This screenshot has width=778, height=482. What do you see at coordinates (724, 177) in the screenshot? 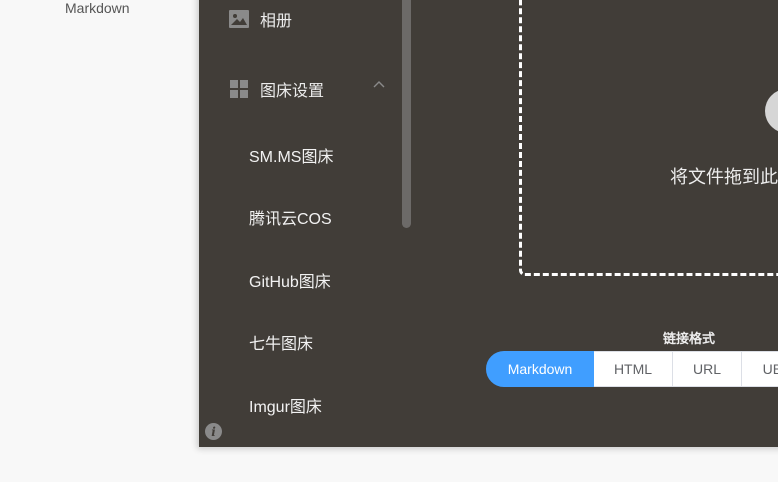
I see `dropzone-hint: 将文件拖到此` at bounding box center [724, 177].